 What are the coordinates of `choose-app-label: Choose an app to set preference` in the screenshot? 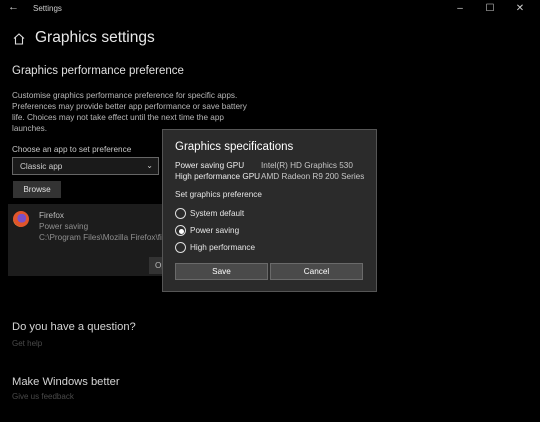 It's located at (72, 149).